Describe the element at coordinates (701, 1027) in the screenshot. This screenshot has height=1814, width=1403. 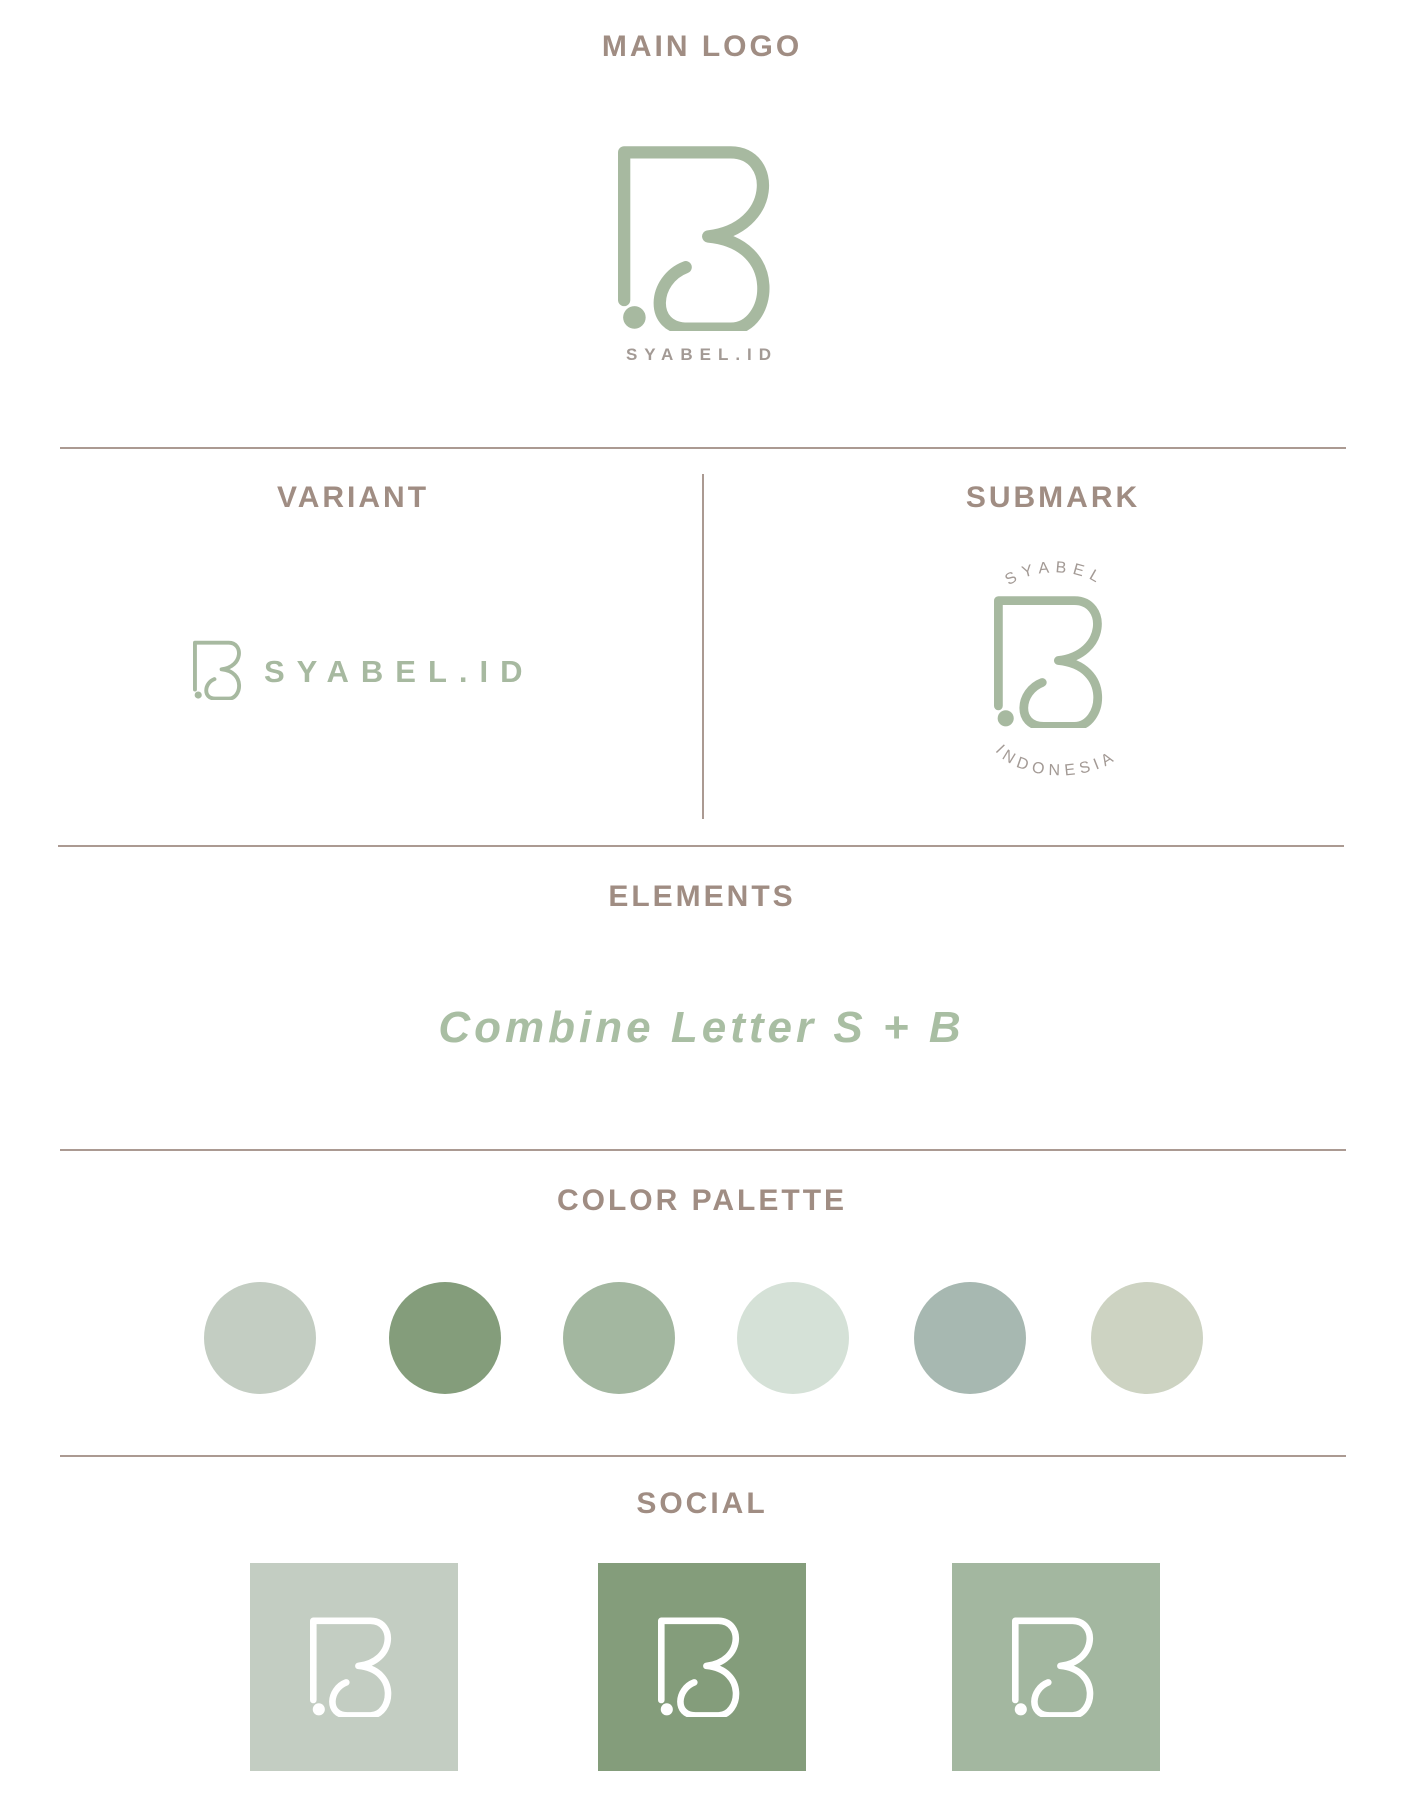
I see `elements-description: Combine Letter S + B` at that location.